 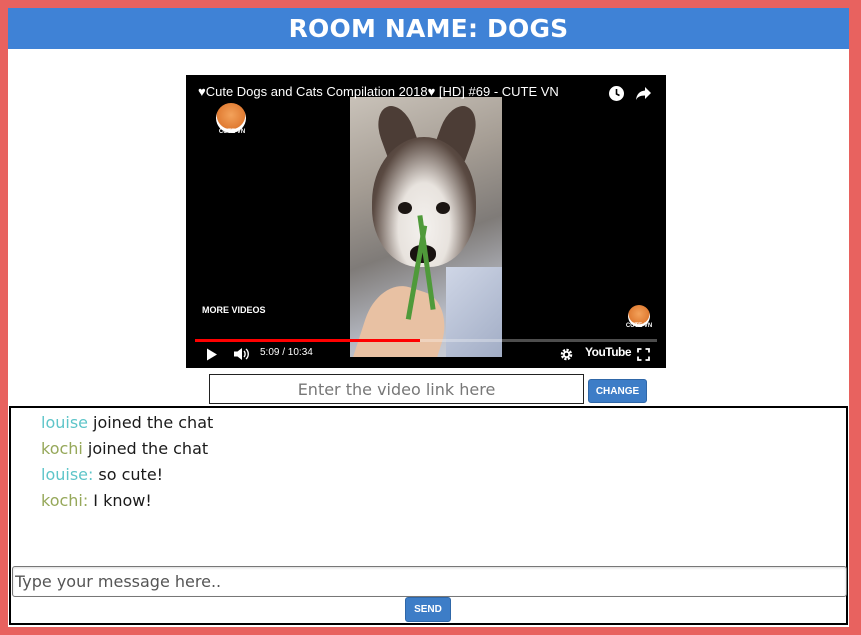 I want to click on chat-username: louise, so click(x=64, y=422).